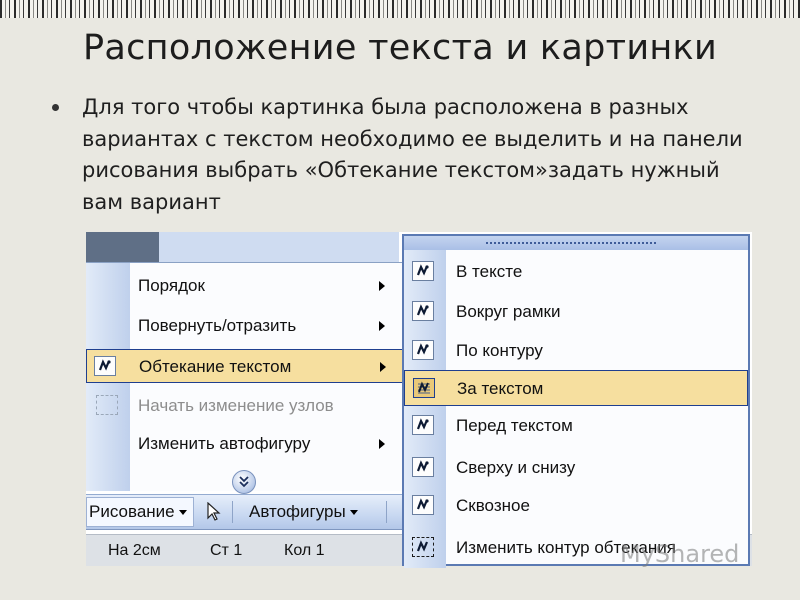 The height and width of the screenshot is (600, 800). What do you see at coordinates (516, 467) in the screenshot?
I see `wrap-option-label: Сверху и снизу` at bounding box center [516, 467].